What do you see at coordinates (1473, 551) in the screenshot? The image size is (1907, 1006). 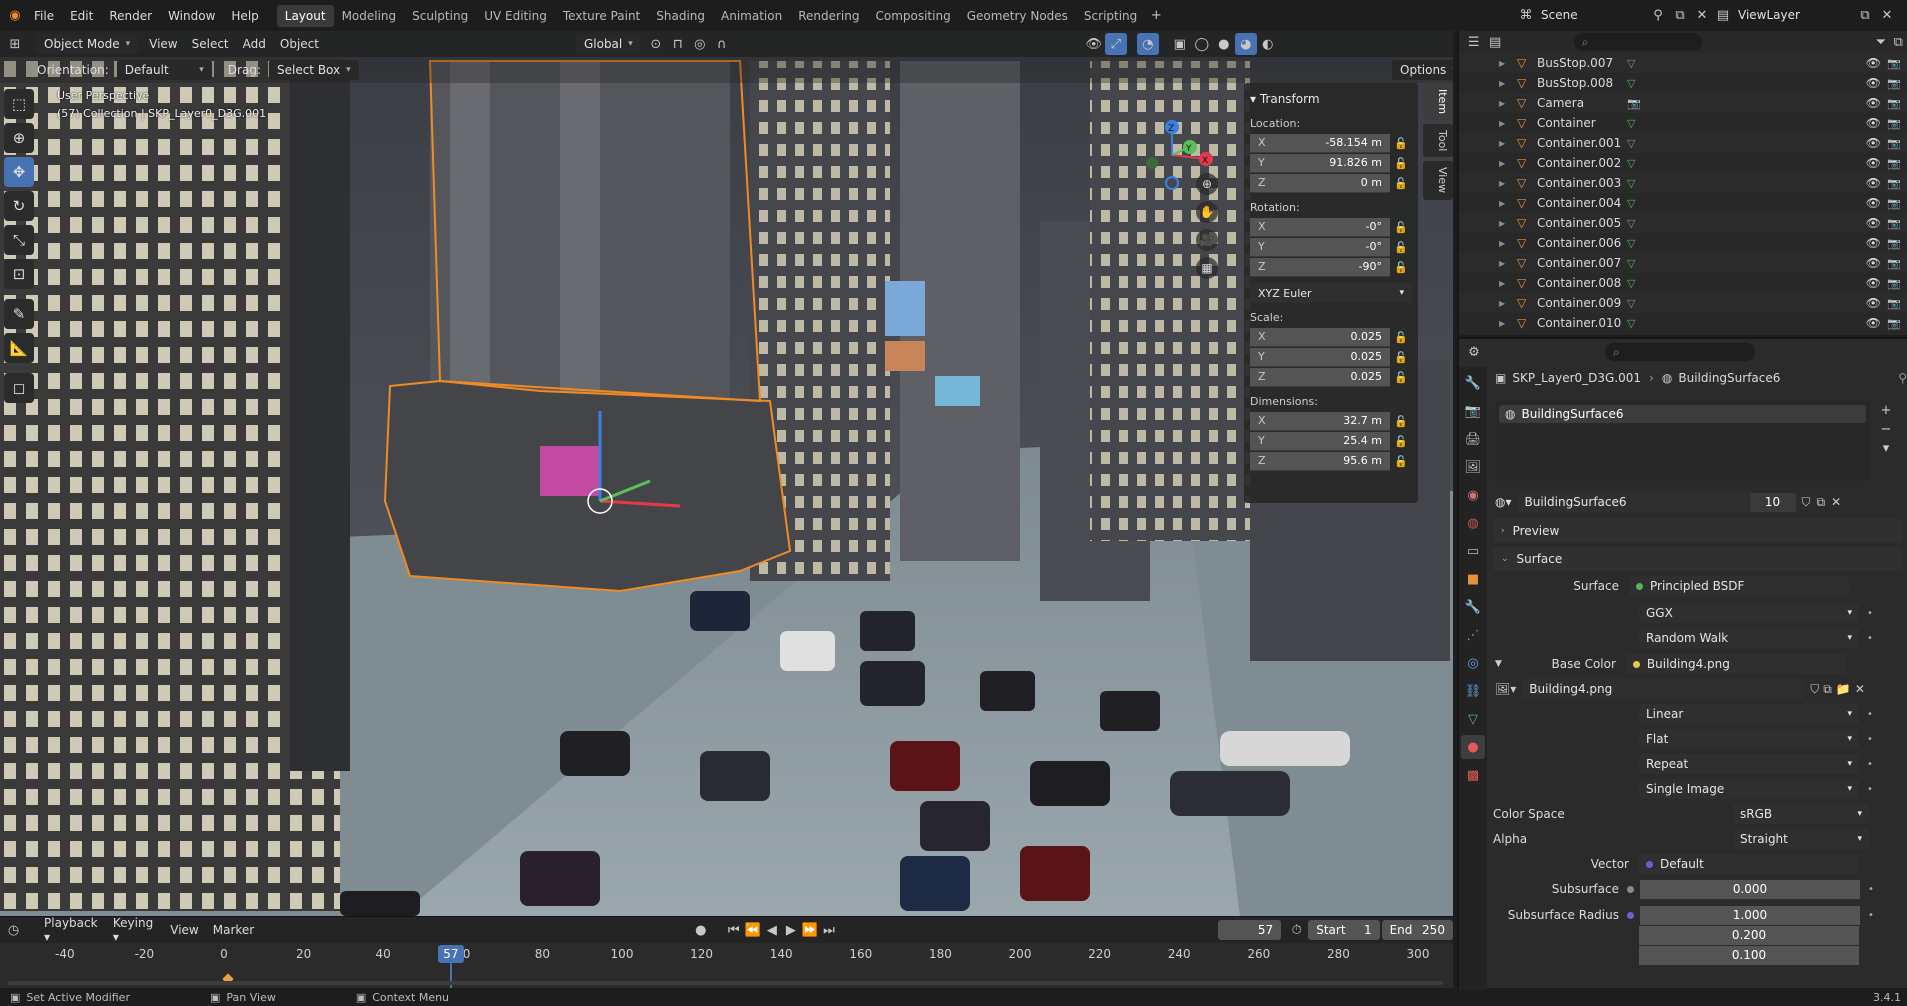 I see `collection-tab-icon: ▭` at bounding box center [1473, 551].